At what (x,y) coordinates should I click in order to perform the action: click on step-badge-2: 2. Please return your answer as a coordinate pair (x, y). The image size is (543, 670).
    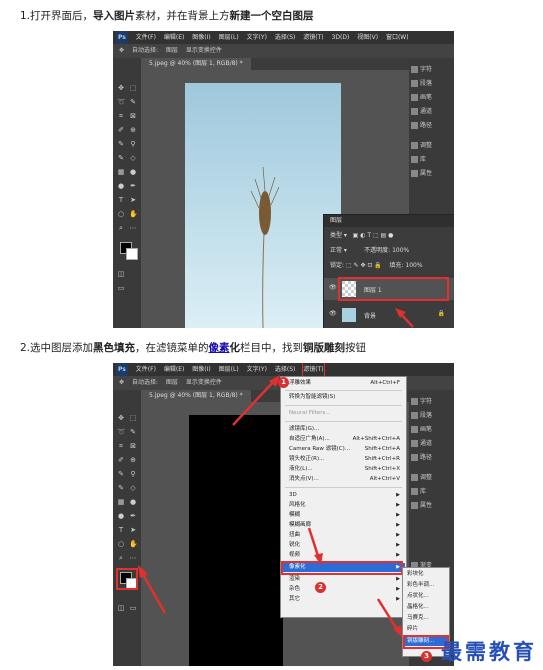
    Looking at the image, I should click on (320, 587).